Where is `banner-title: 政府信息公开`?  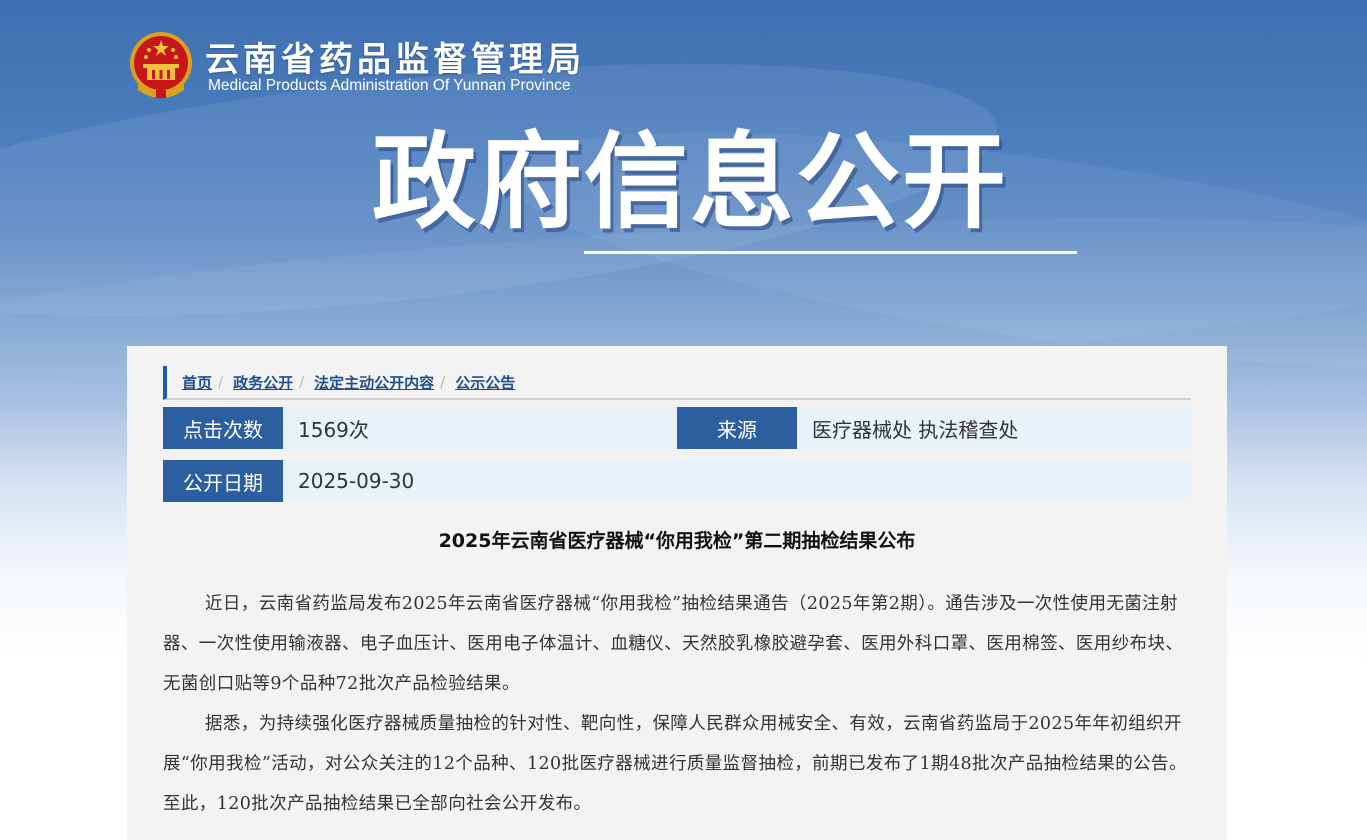 banner-title: 政府信息公开 is located at coordinates (690, 182).